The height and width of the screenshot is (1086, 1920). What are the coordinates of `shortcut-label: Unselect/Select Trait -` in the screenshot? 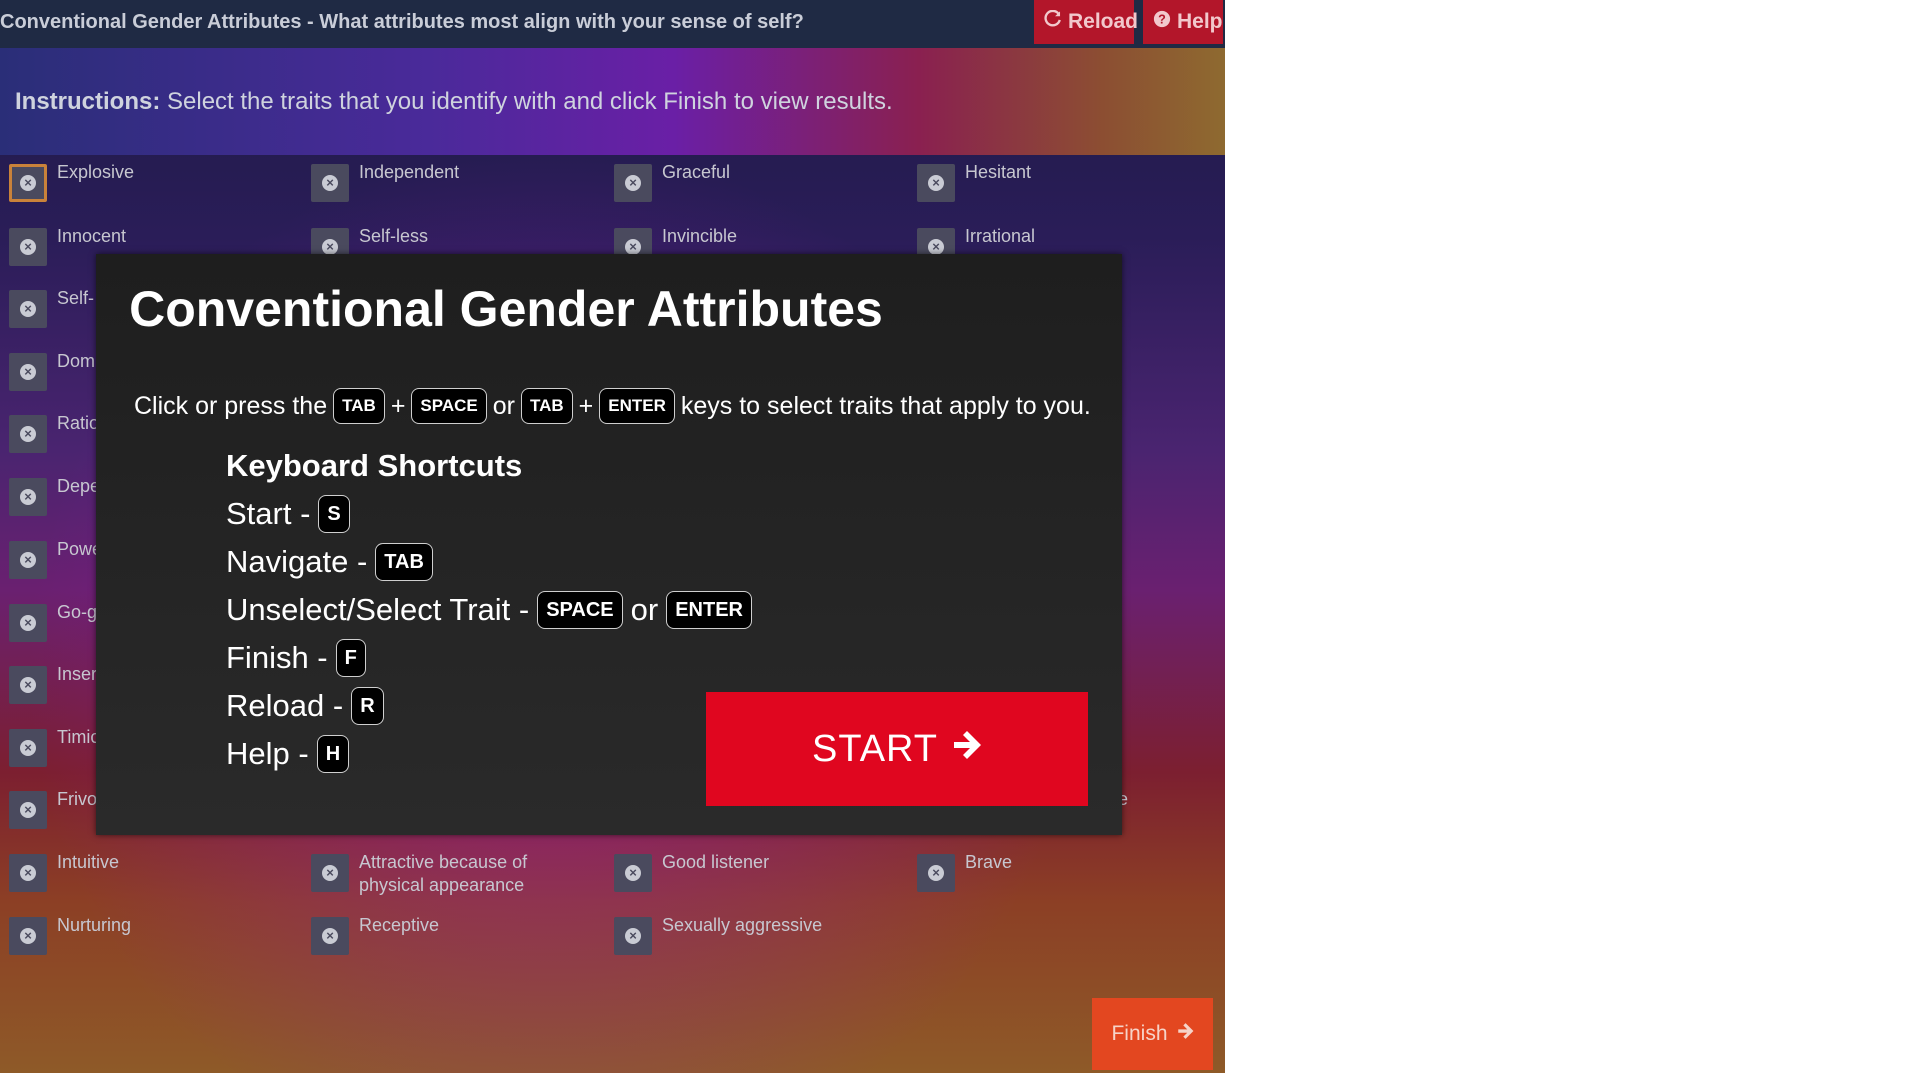 It's located at (378, 609).